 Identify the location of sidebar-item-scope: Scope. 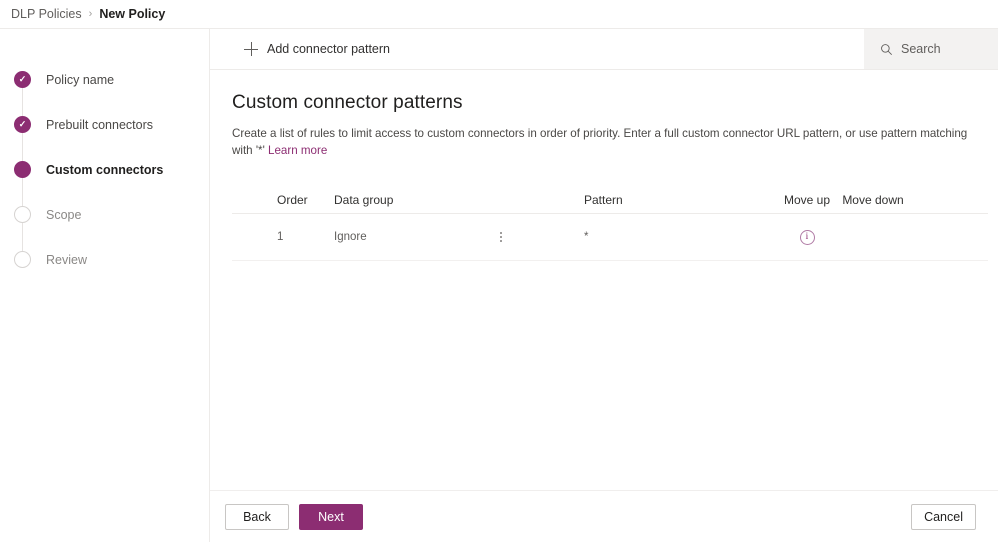
(104, 221).